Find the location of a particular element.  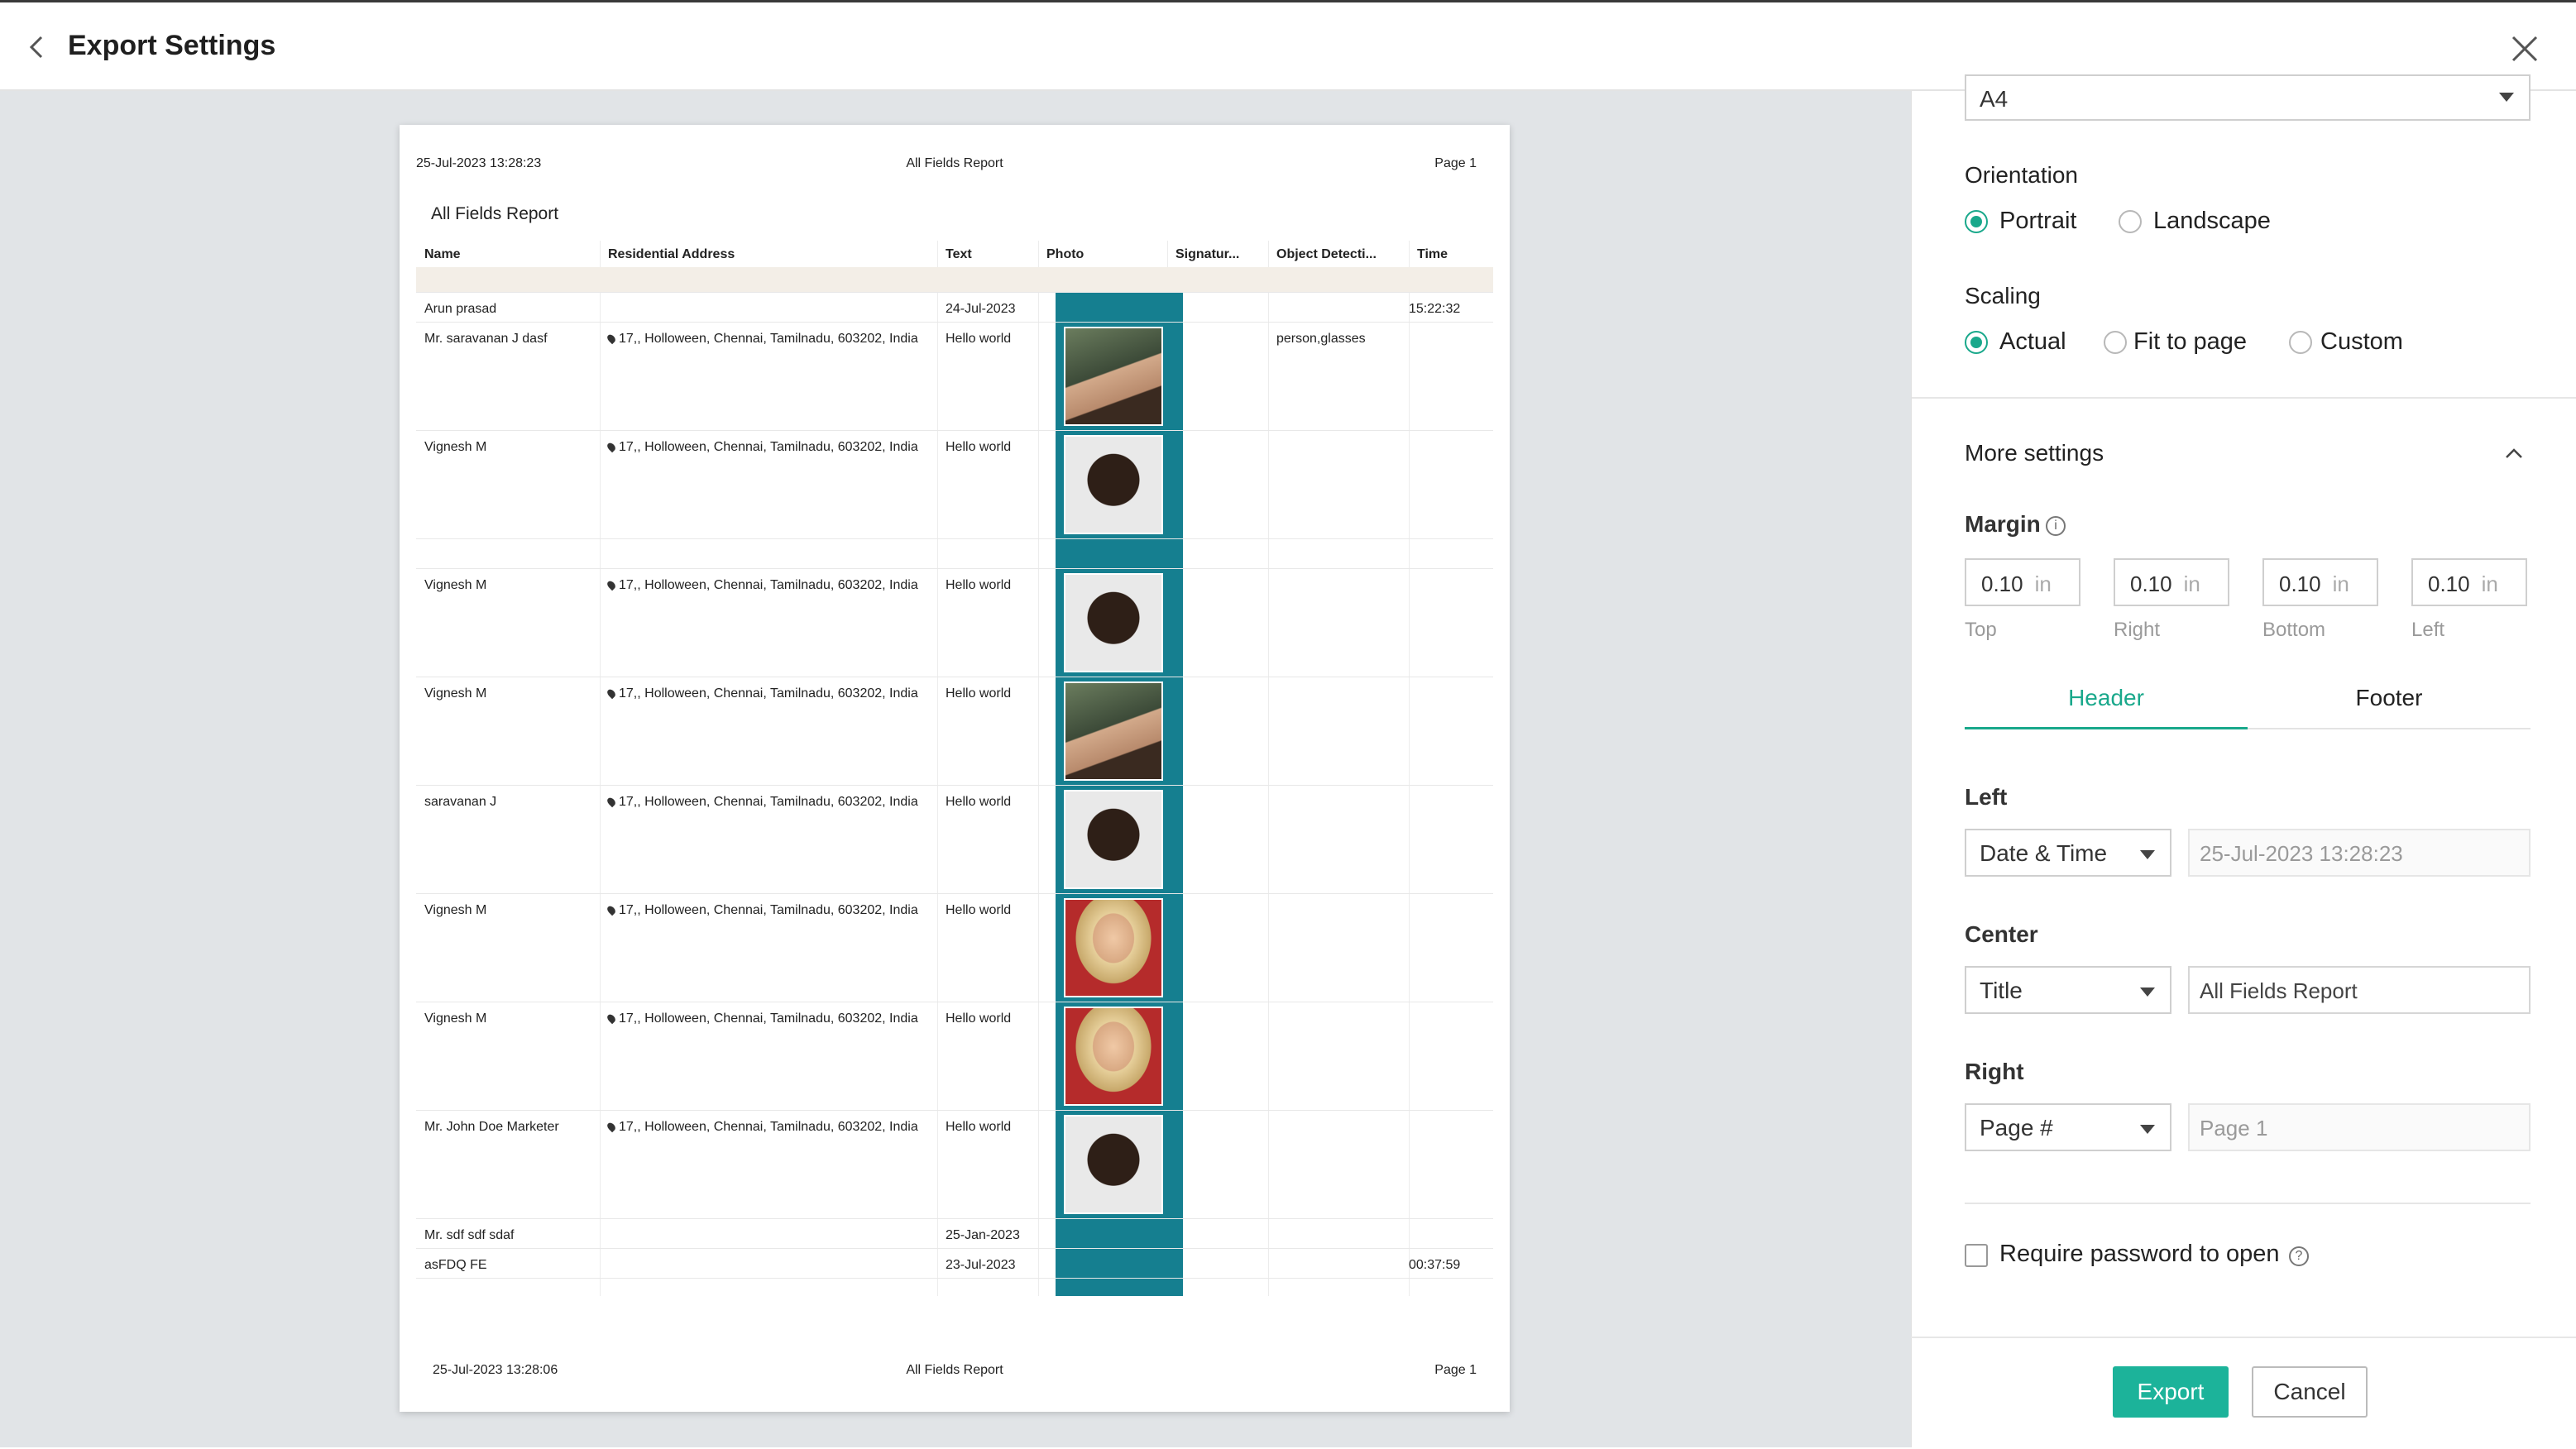

margin-bottom-label: Bottom is located at coordinates (2294, 630).